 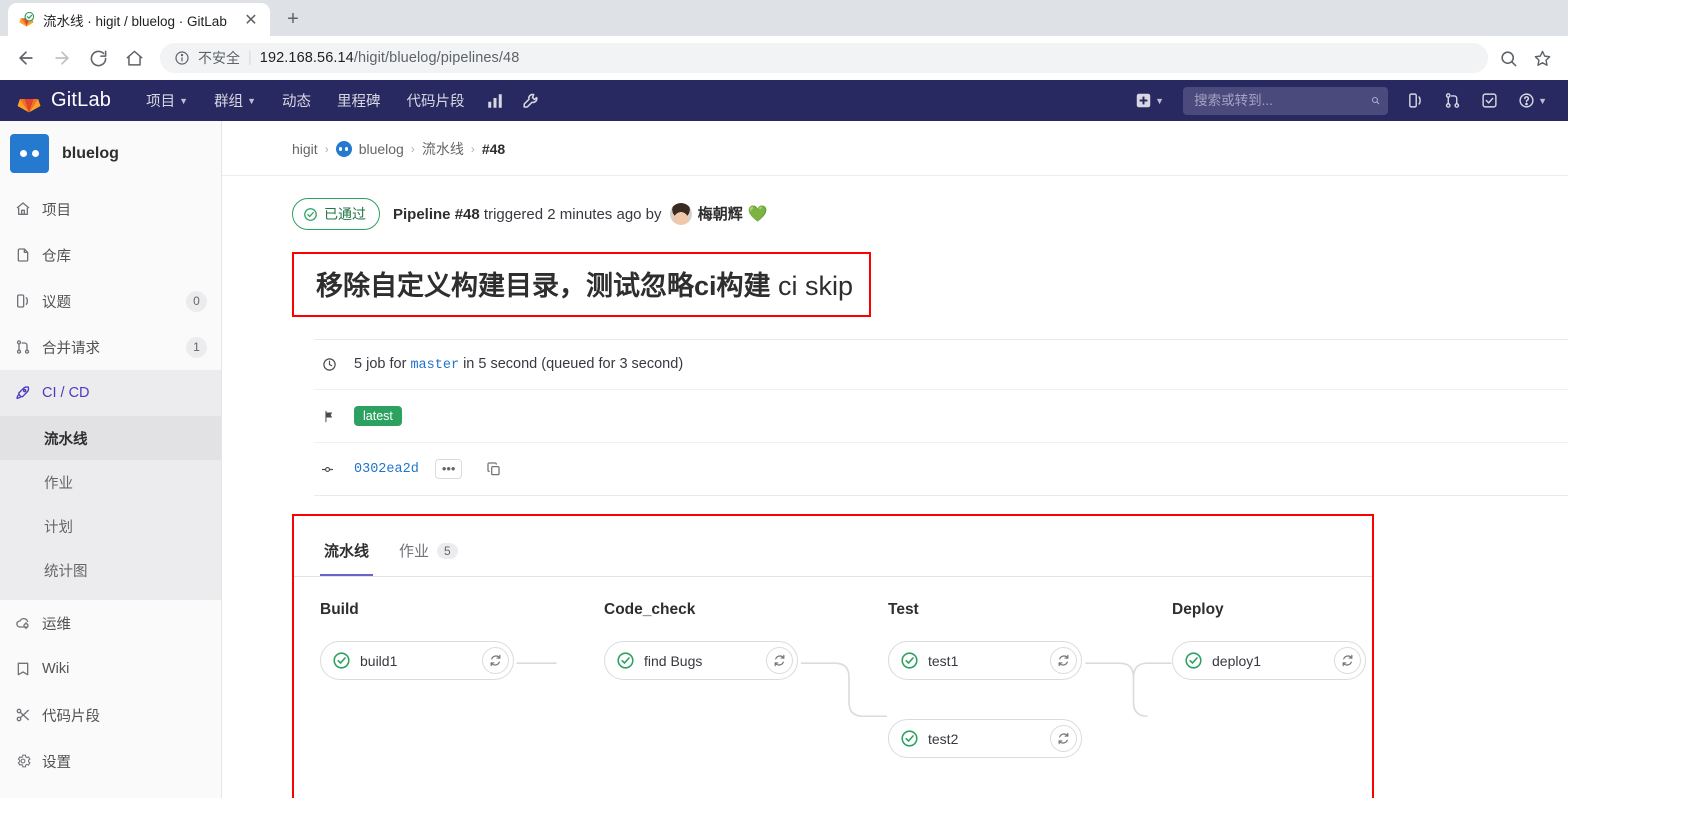 What do you see at coordinates (784, 18) in the screenshot?
I see `browser-tabstrip: 流水线 · higit / bluelog · GitLab ✕ +` at bounding box center [784, 18].